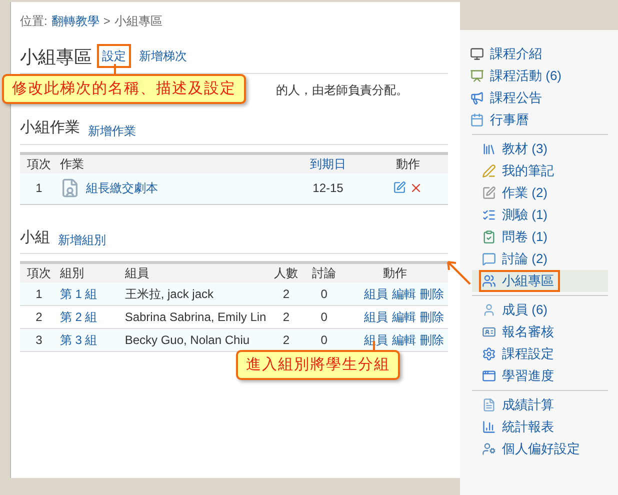  Describe the element at coordinates (489, 149) in the screenshot. I see `books-icon` at that location.